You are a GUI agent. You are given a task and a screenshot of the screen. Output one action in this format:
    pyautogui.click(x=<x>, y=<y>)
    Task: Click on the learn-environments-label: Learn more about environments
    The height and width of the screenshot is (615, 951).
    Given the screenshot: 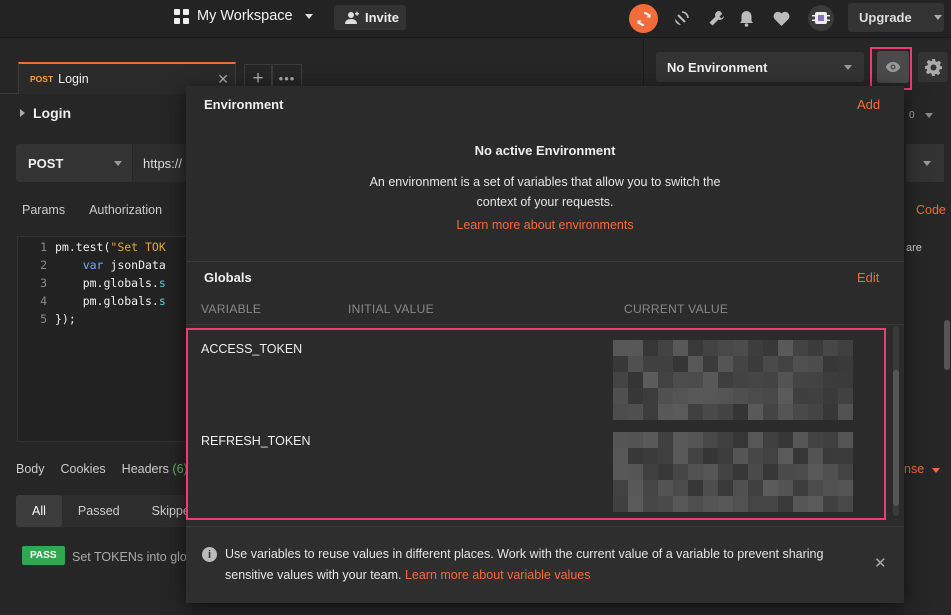 What is the action you would take?
    pyautogui.click(x=544, y=225)
    